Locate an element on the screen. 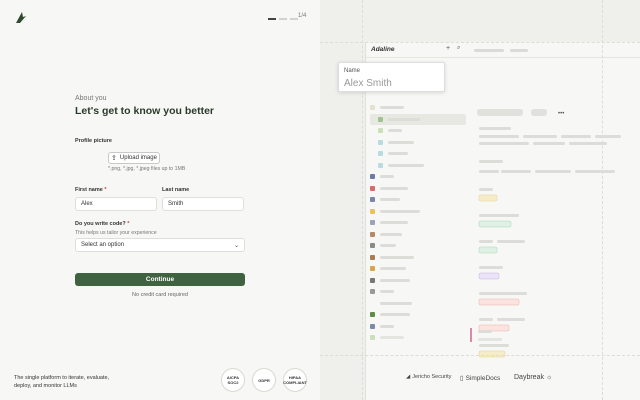  upload-image-button: ⇪ Upload image is located at coordinates (134, 158).